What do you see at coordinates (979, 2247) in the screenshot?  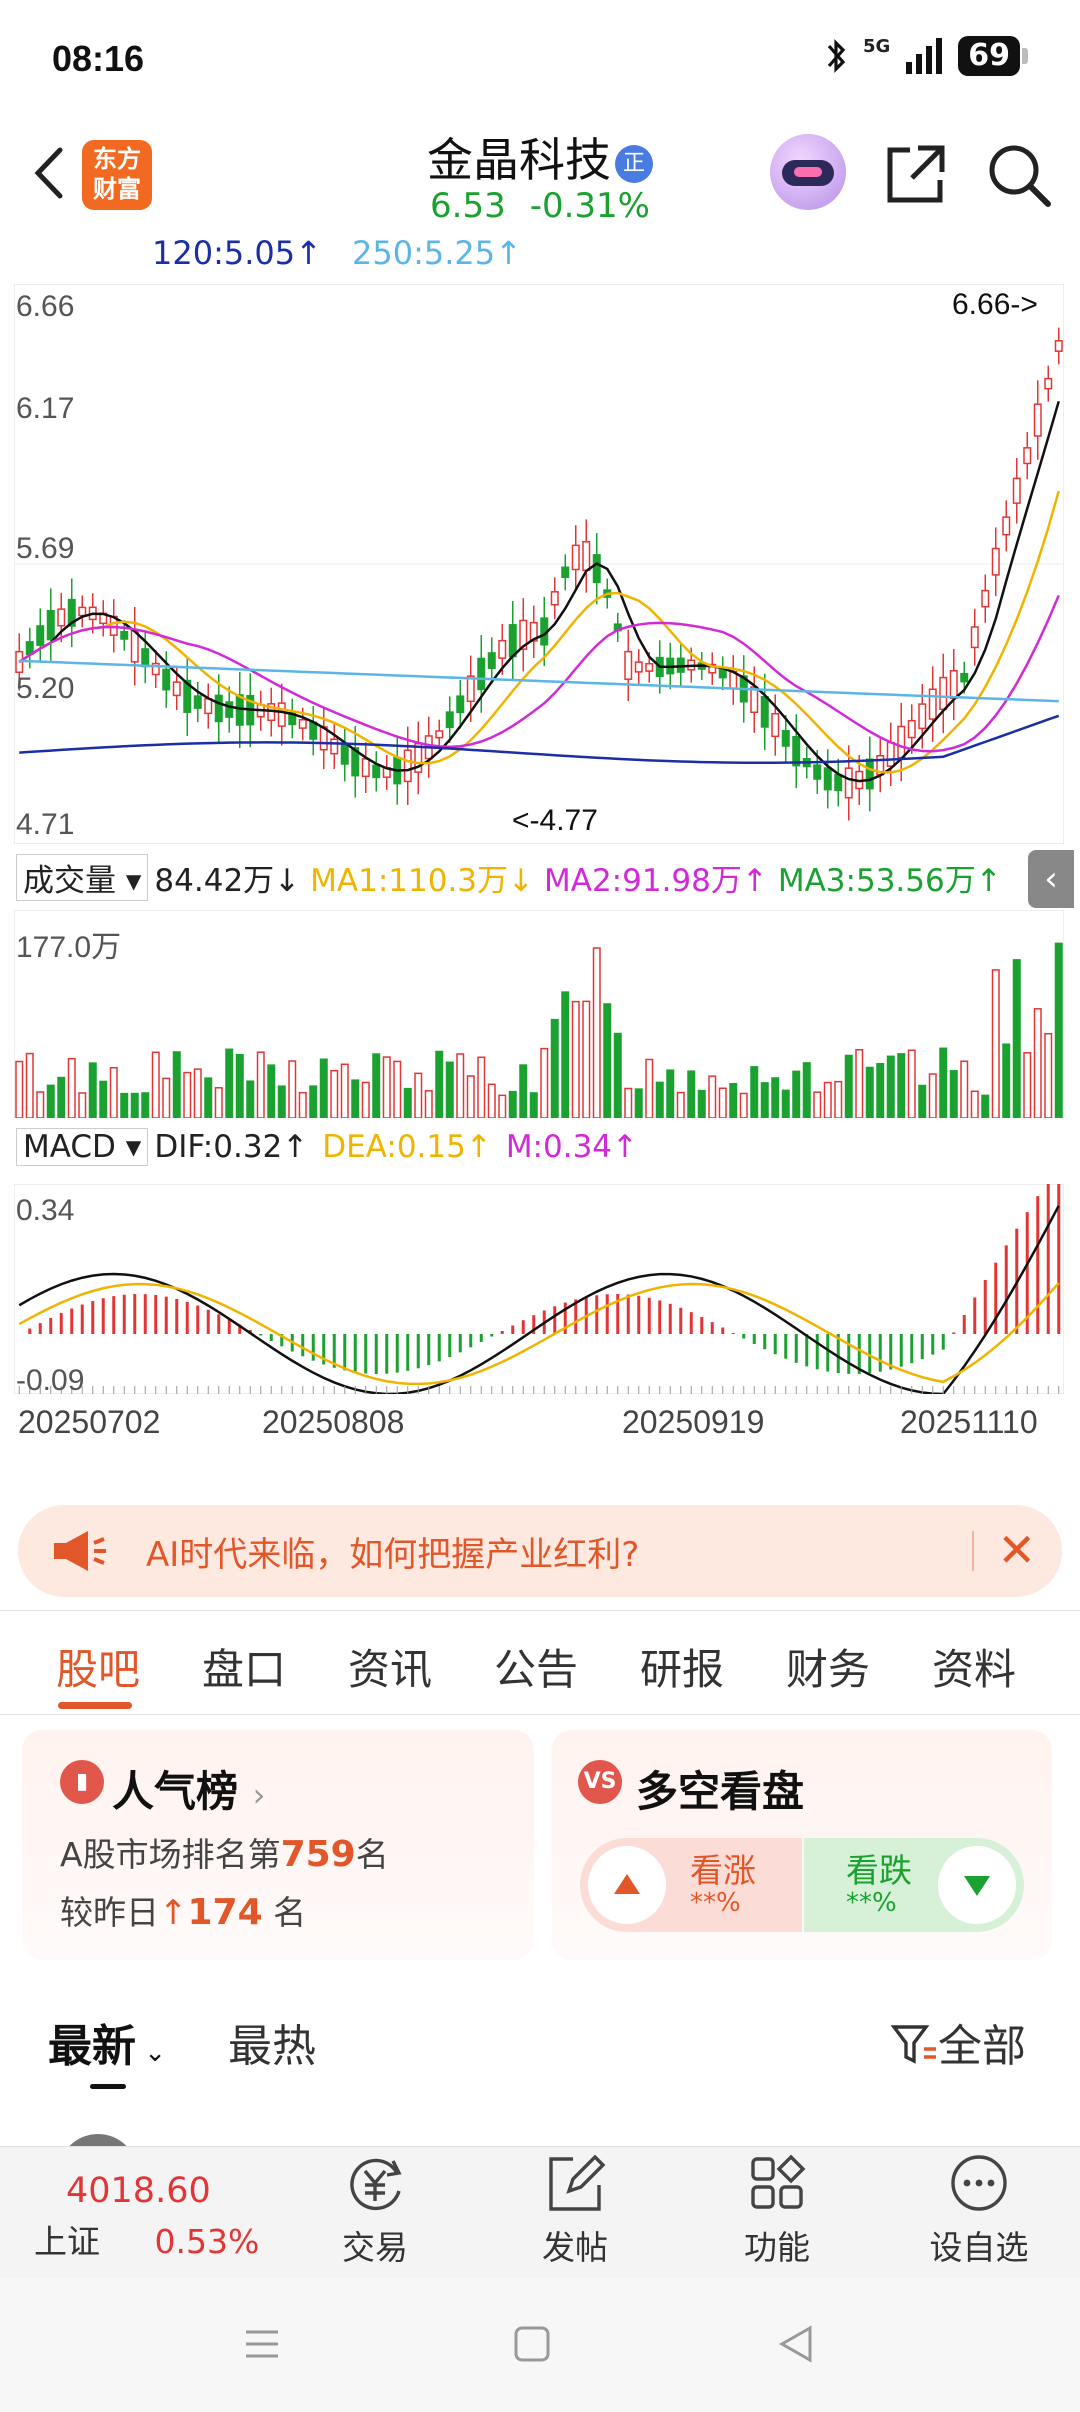 I see `nav-add-watchlist-label: 设自选` at bounding box center [979, 2247].